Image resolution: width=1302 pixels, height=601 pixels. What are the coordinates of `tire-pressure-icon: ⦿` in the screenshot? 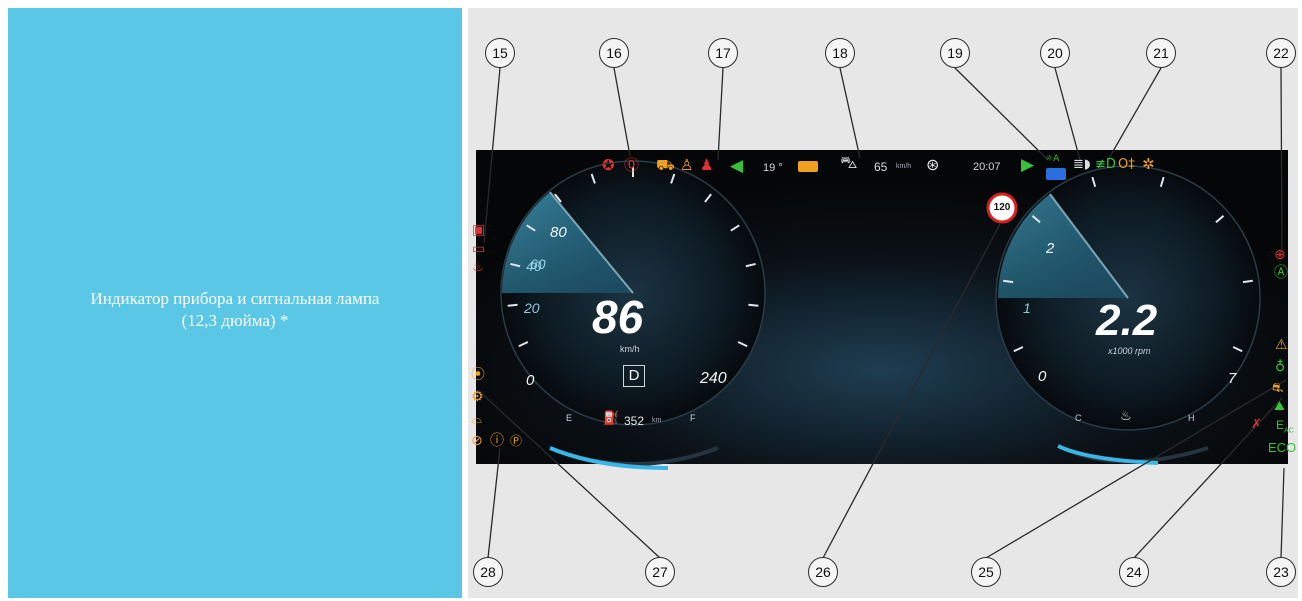 It's located at (478, 375).